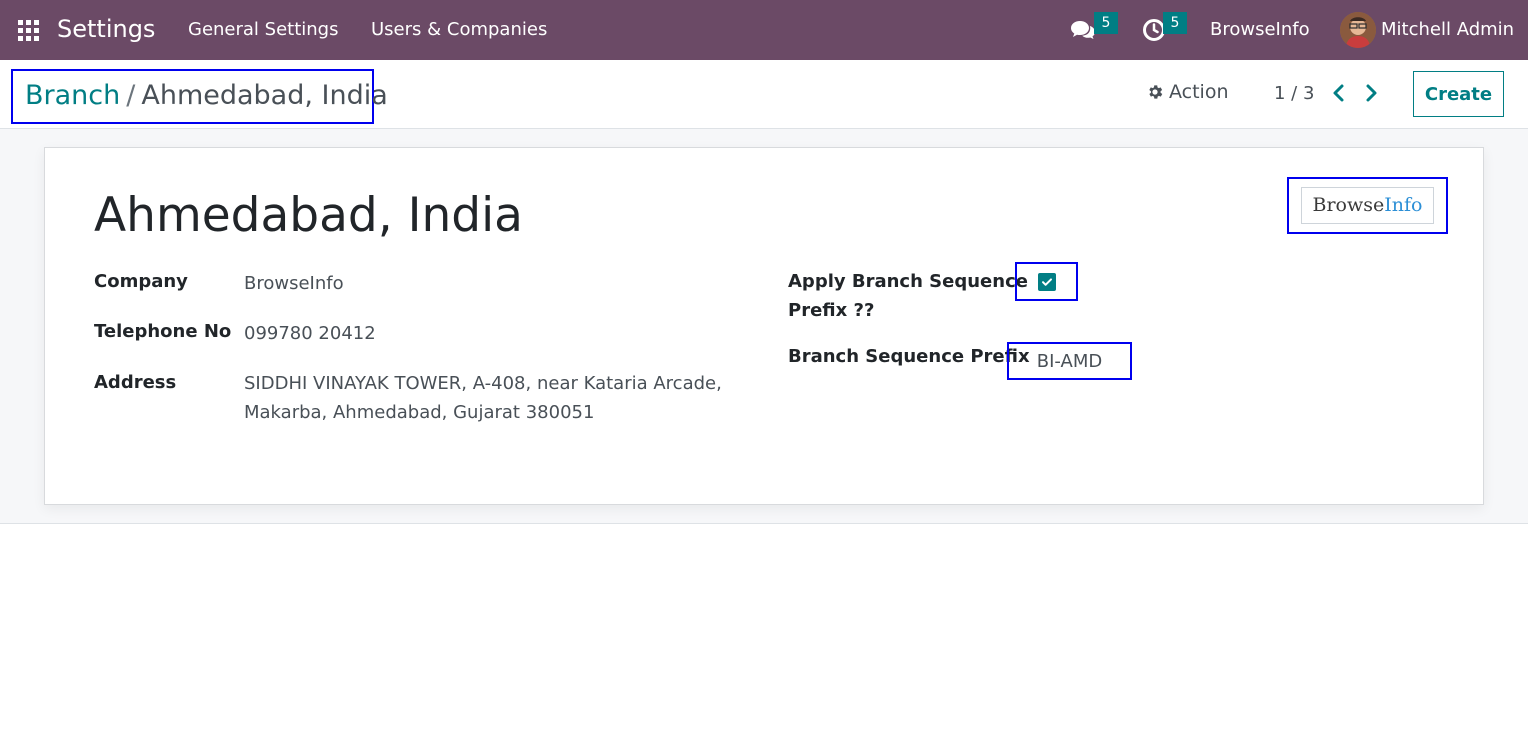 The height and width of the screenshot is (739, 1528). I want to click on breadcrumb-current: Ahmedabad, India, so click(264, 95).